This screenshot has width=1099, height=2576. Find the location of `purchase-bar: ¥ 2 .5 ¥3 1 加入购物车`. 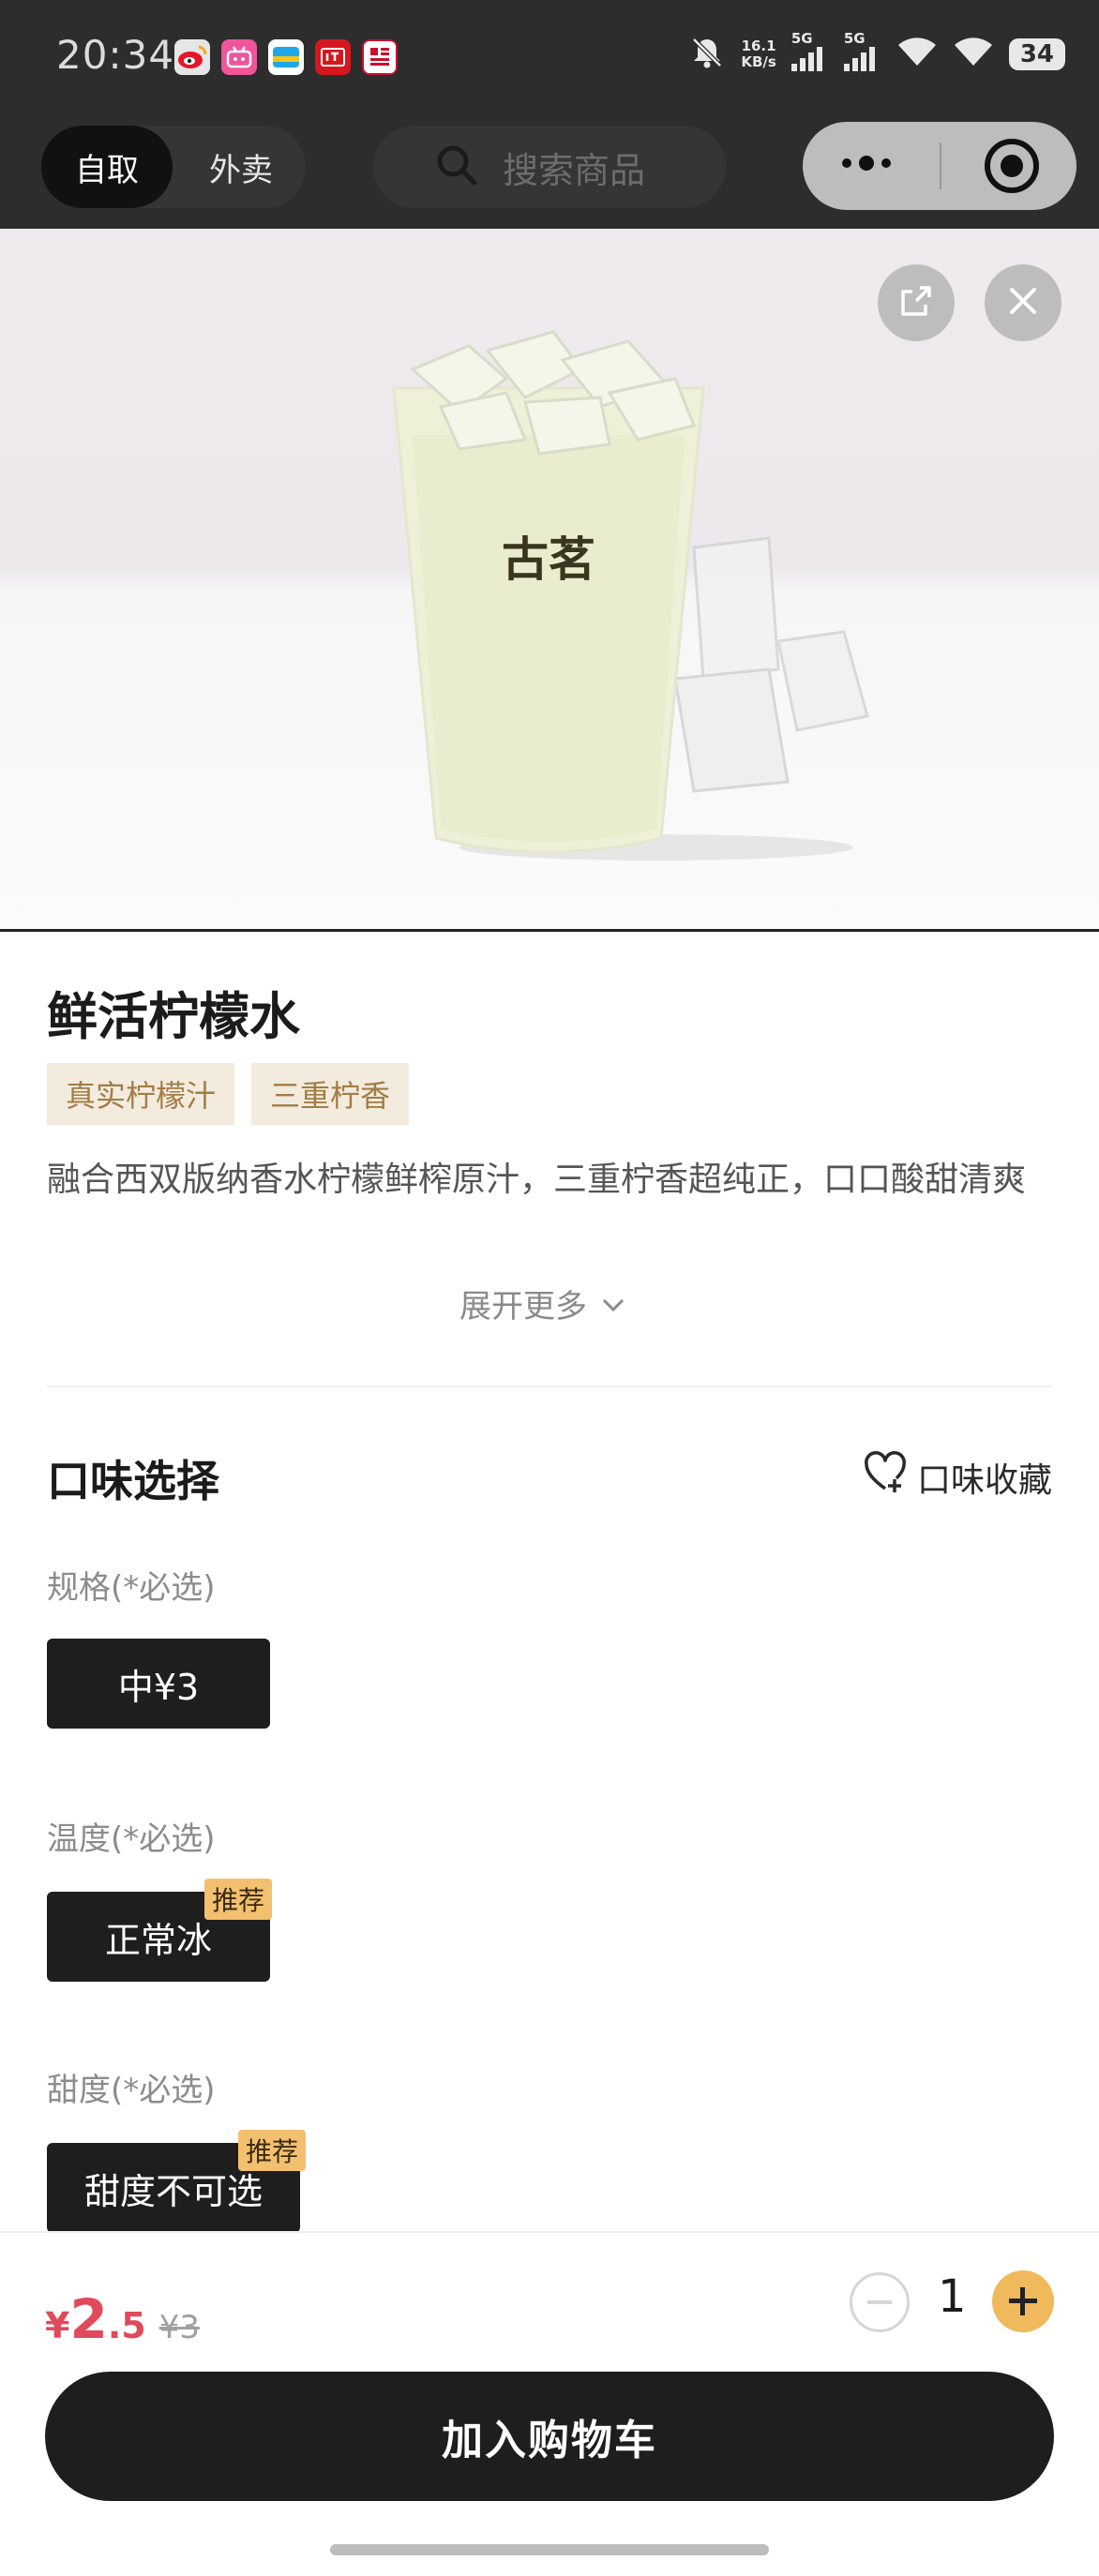

purchase-bar: ¥ 2 .5 ¥3 1 加入购物车 is located at coordinates (549, 2404).